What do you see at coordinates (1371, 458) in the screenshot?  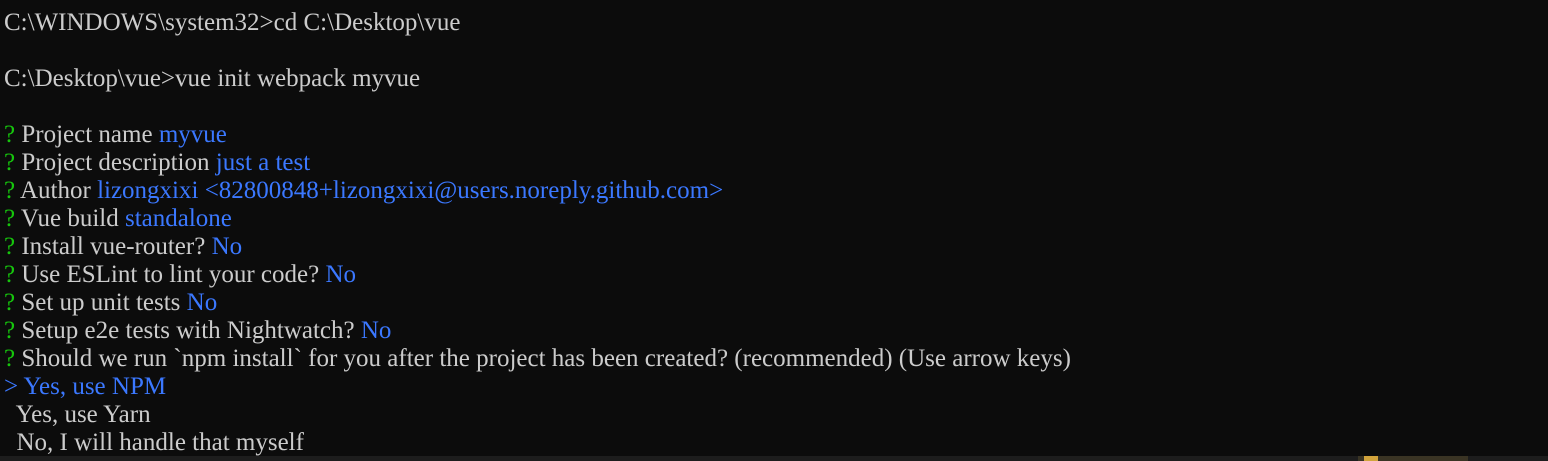 I see `folder-icon` at bounding box center [1371, 458].